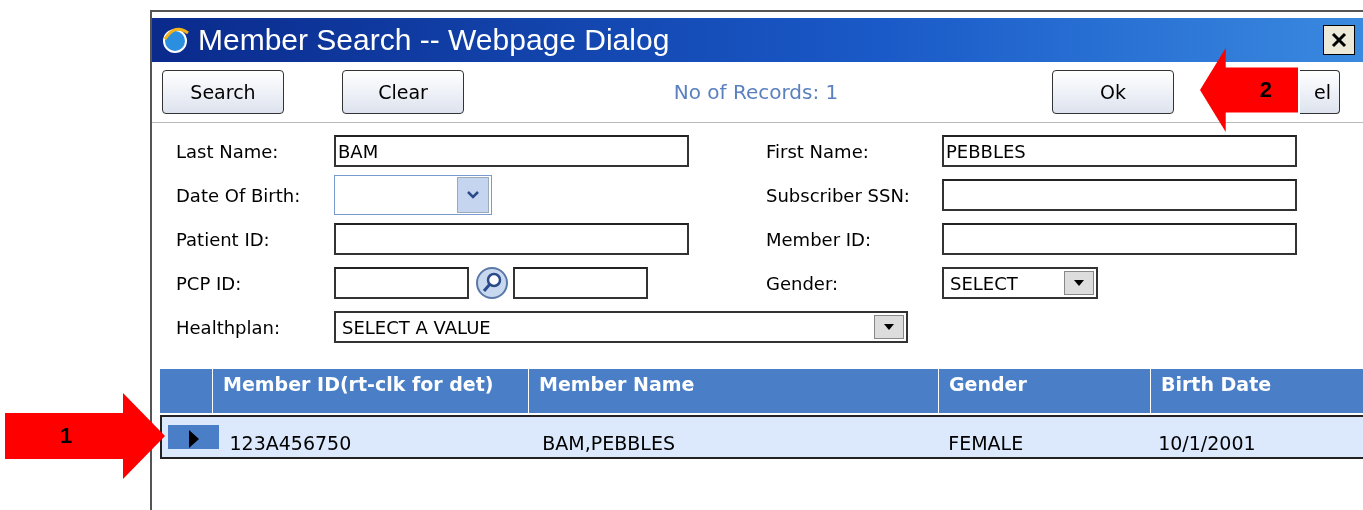 The image size is (1363, 510). I want to click on chevron-down-icon, so click(473, 195).